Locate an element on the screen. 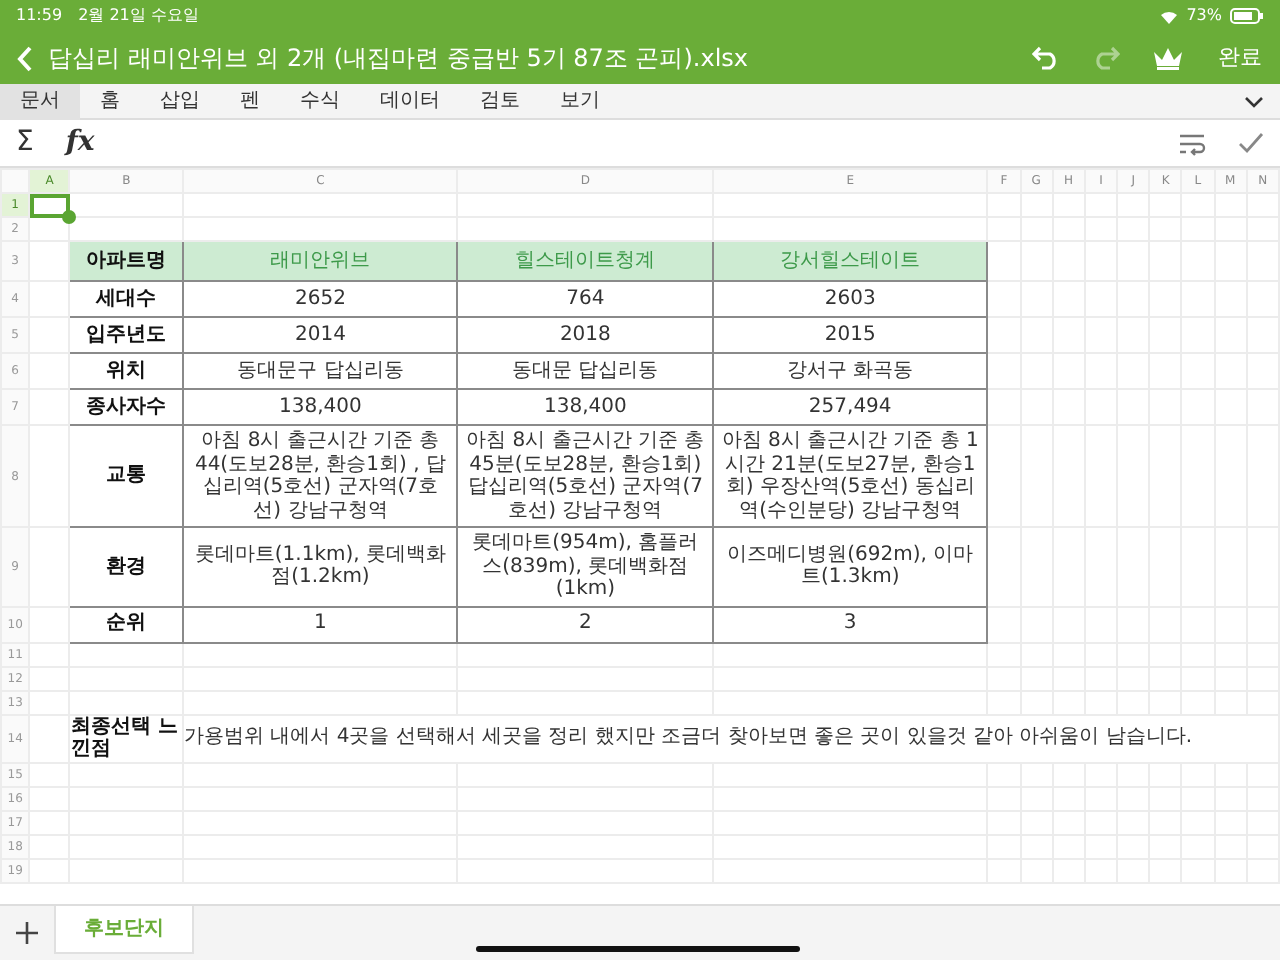  wrap-text-icon is located at coordinates (1192, 143).